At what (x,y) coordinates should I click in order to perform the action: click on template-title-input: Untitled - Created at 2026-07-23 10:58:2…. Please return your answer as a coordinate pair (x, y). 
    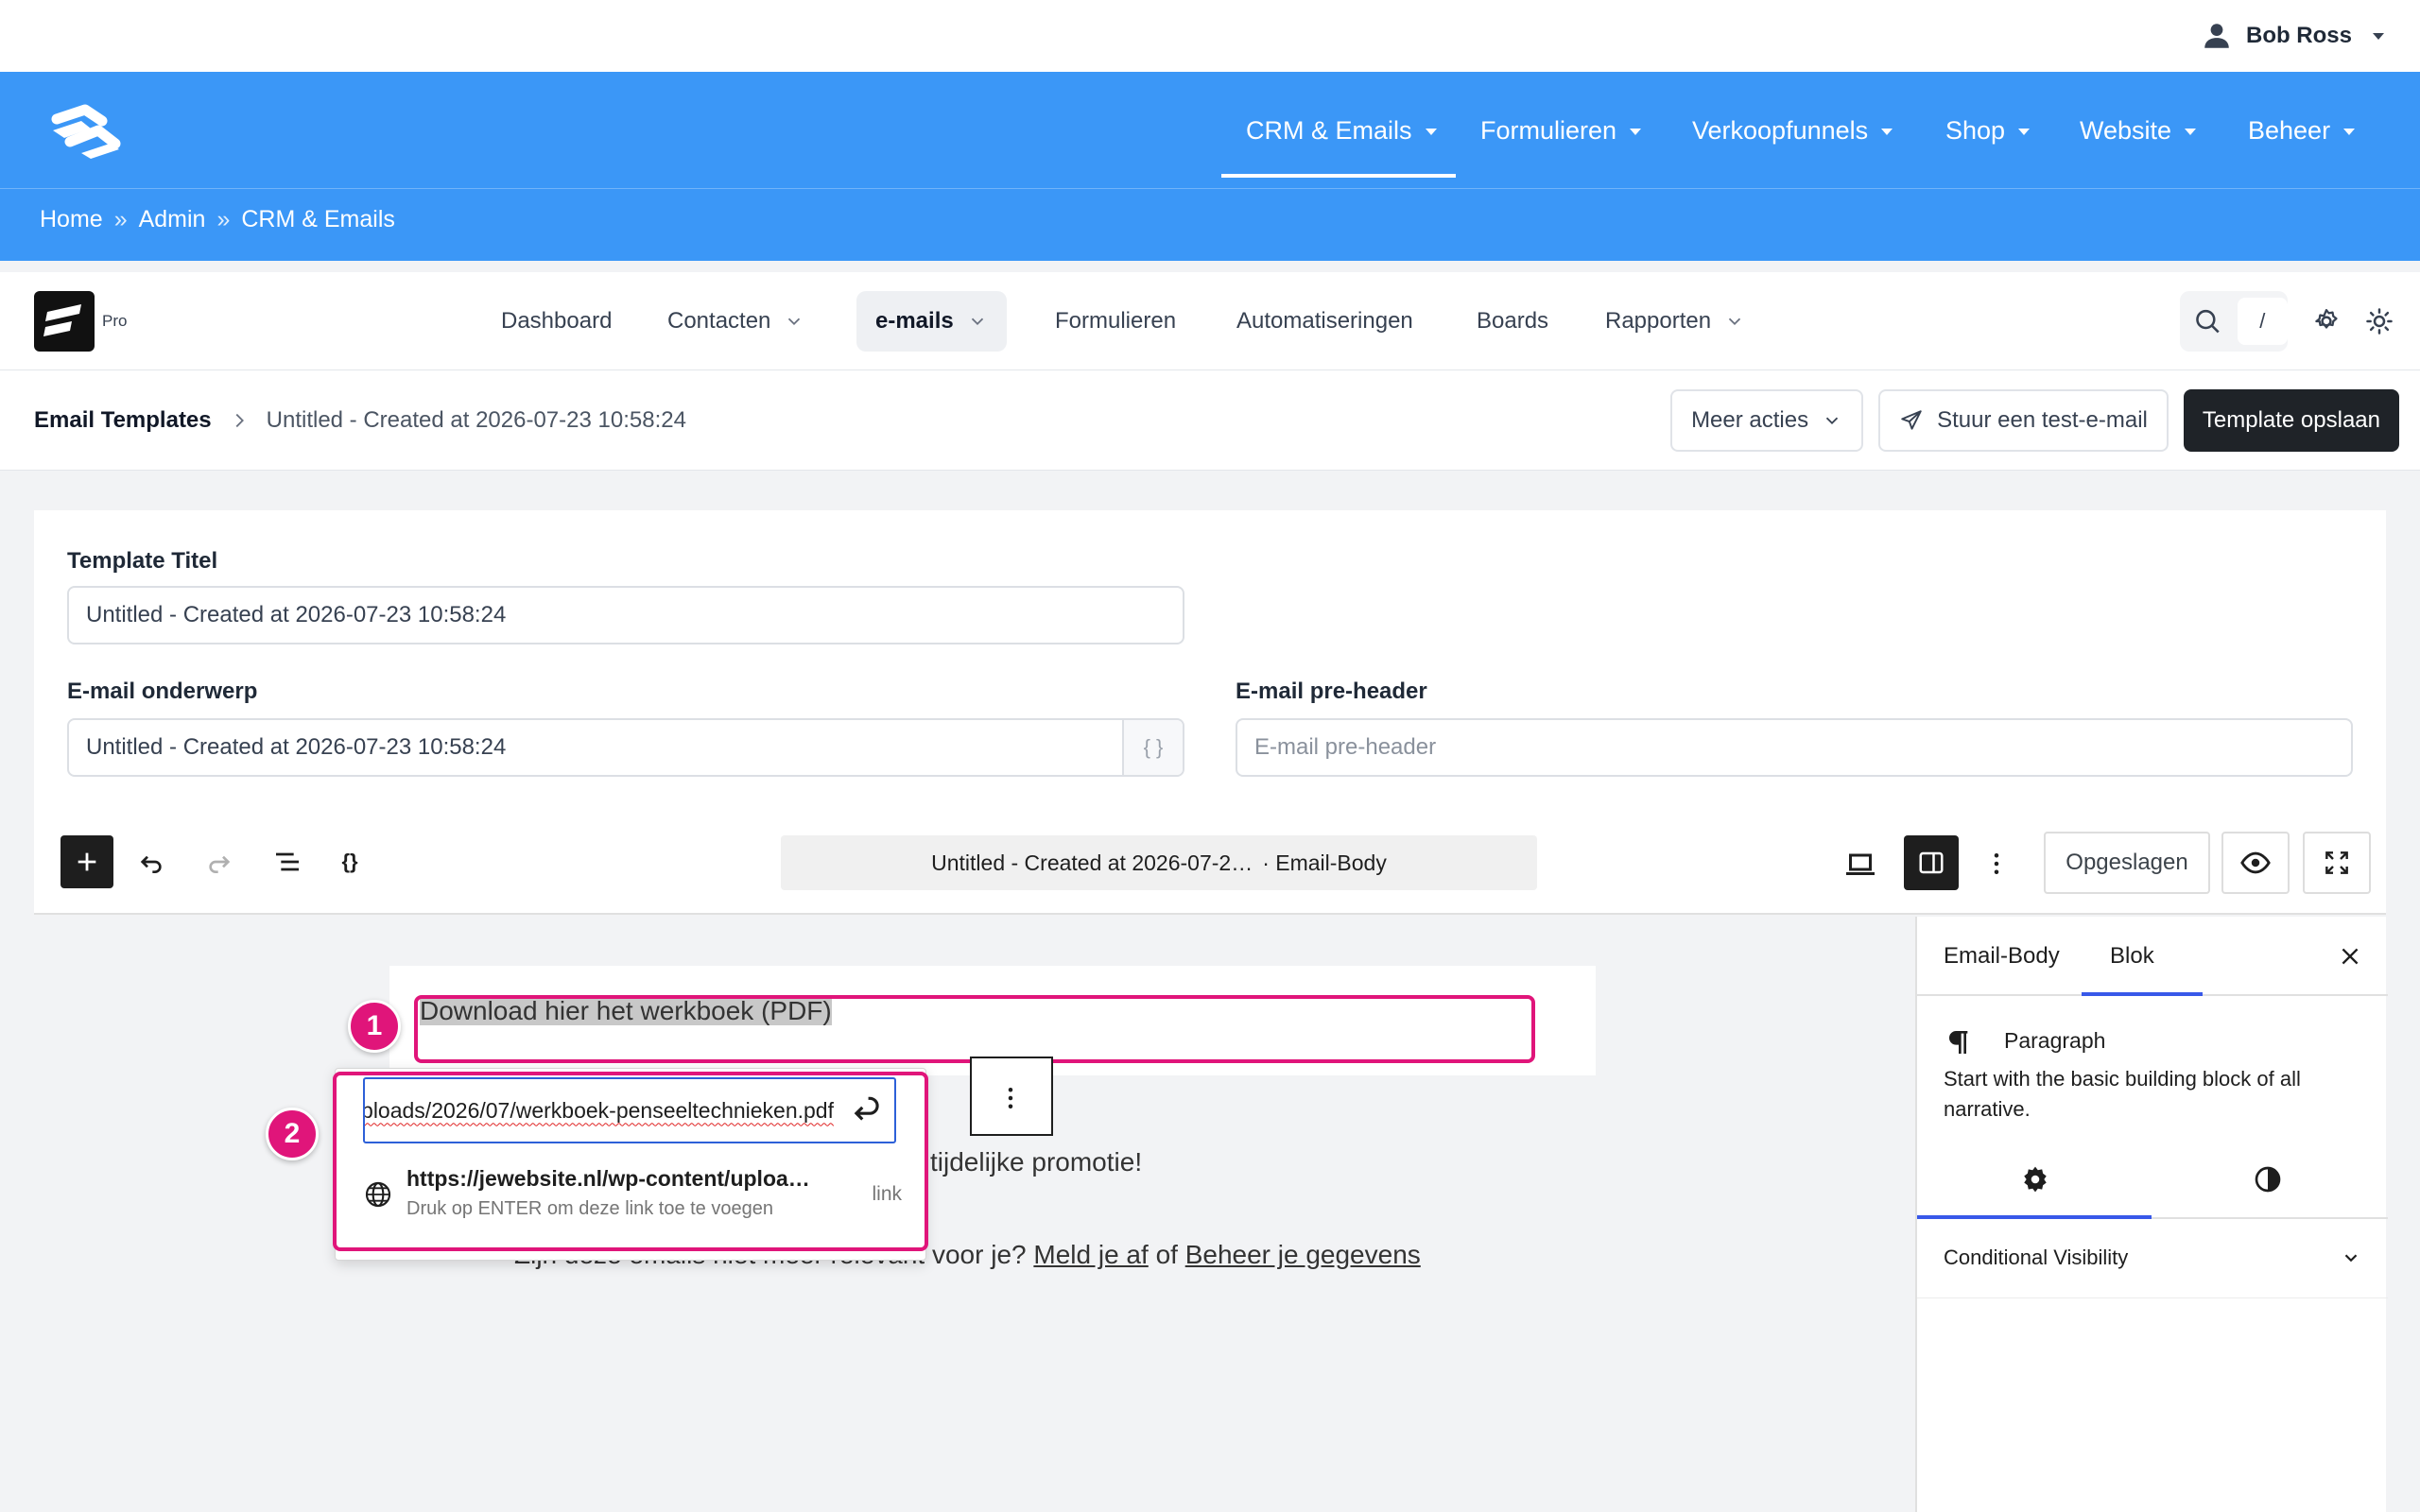
    Looking at the image, I should click on (625, 615).